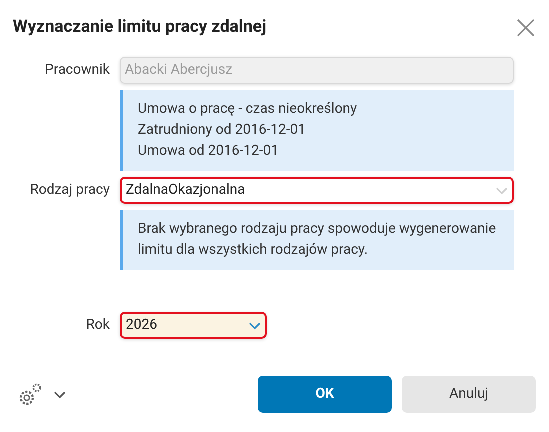  I want to click on info-text: Umowa o pracę - czas nieokreślony, so click(248, 109).